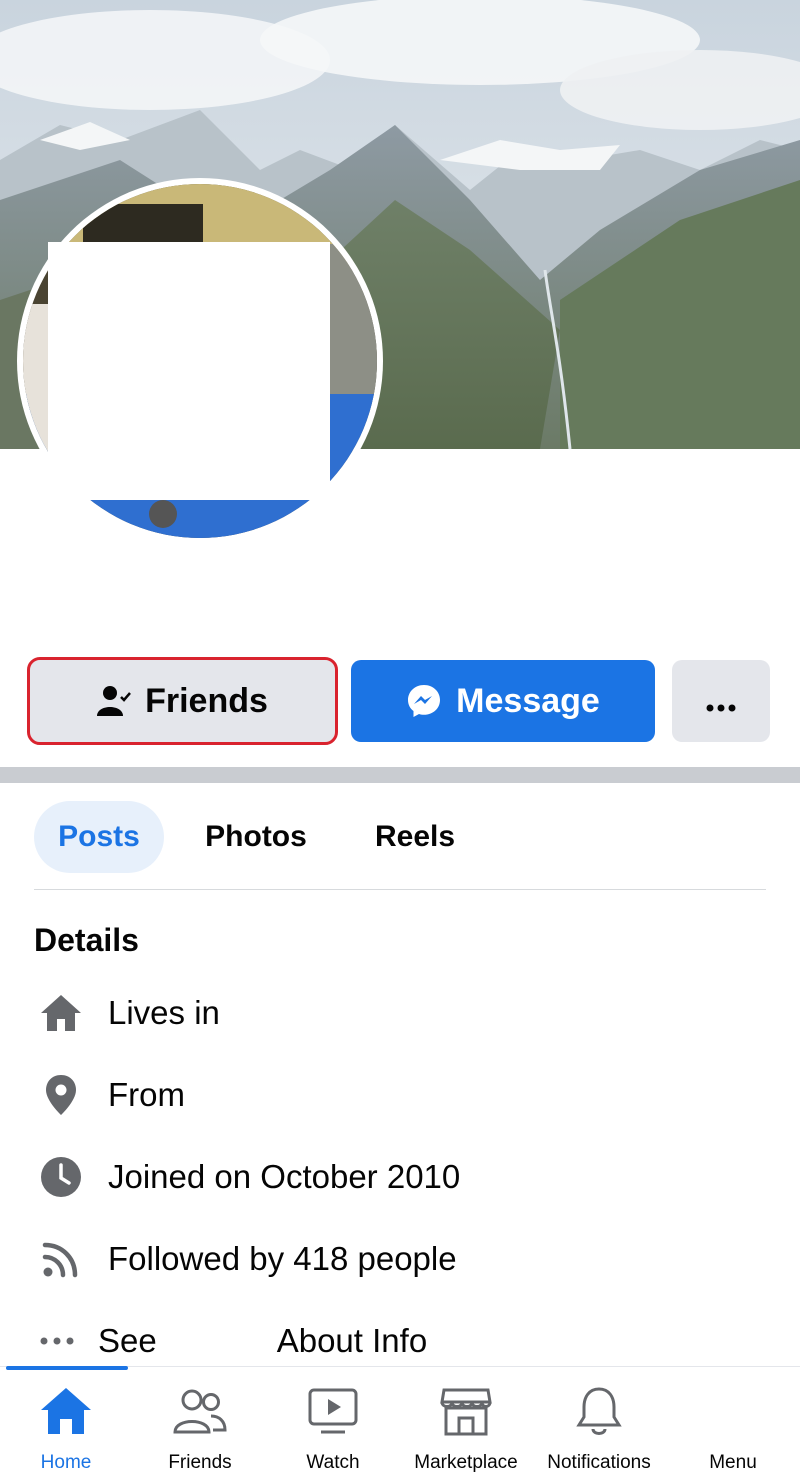 This screenshot has height=1482, width=800. I want to click on tab-posts: Posts, so click(99, 837).